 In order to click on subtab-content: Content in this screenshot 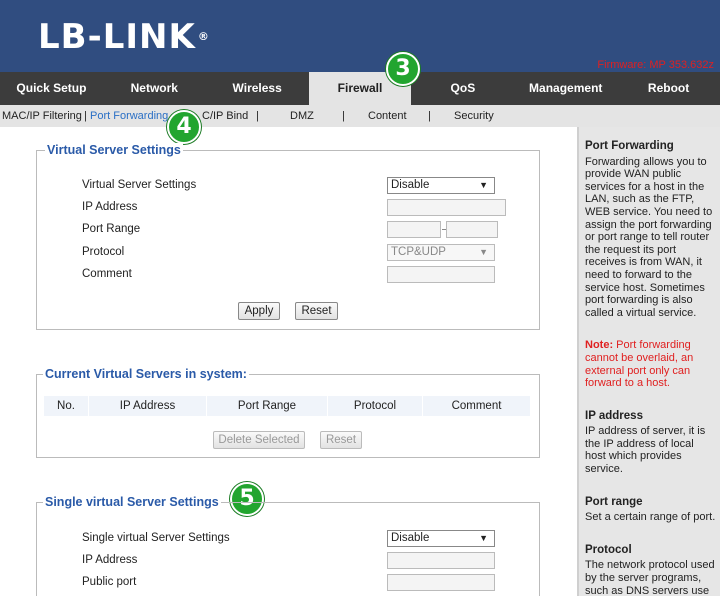, I will do `click(387, 116)`.